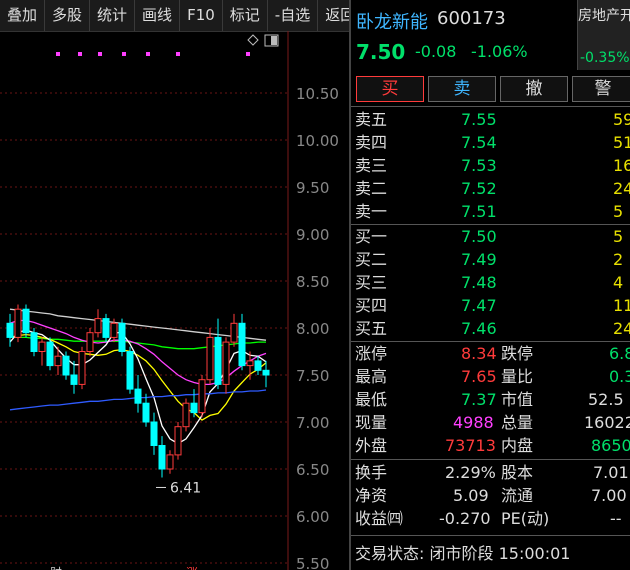  Describe the element at coordinates (312, 423) in the screenshot. I see `price-axis-label: 7.00` at that location.